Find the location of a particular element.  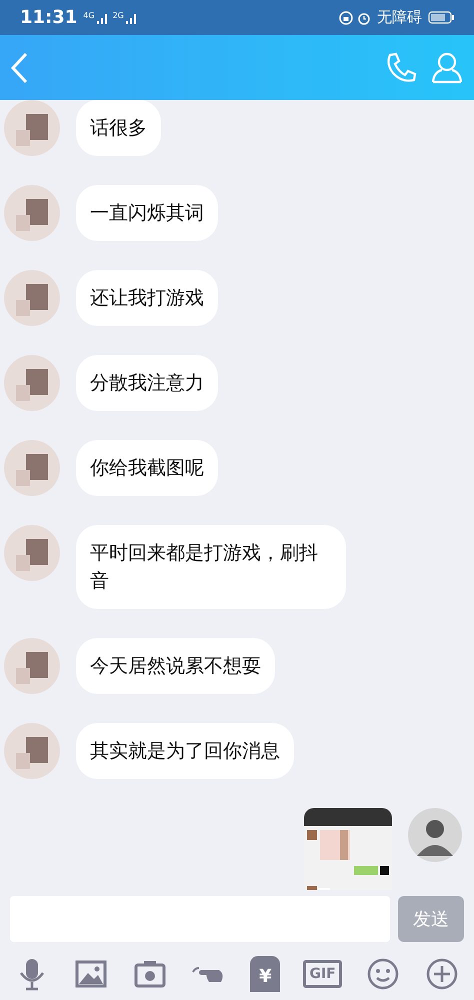

gif-icon: GIF is located at coordinates (322, 974).